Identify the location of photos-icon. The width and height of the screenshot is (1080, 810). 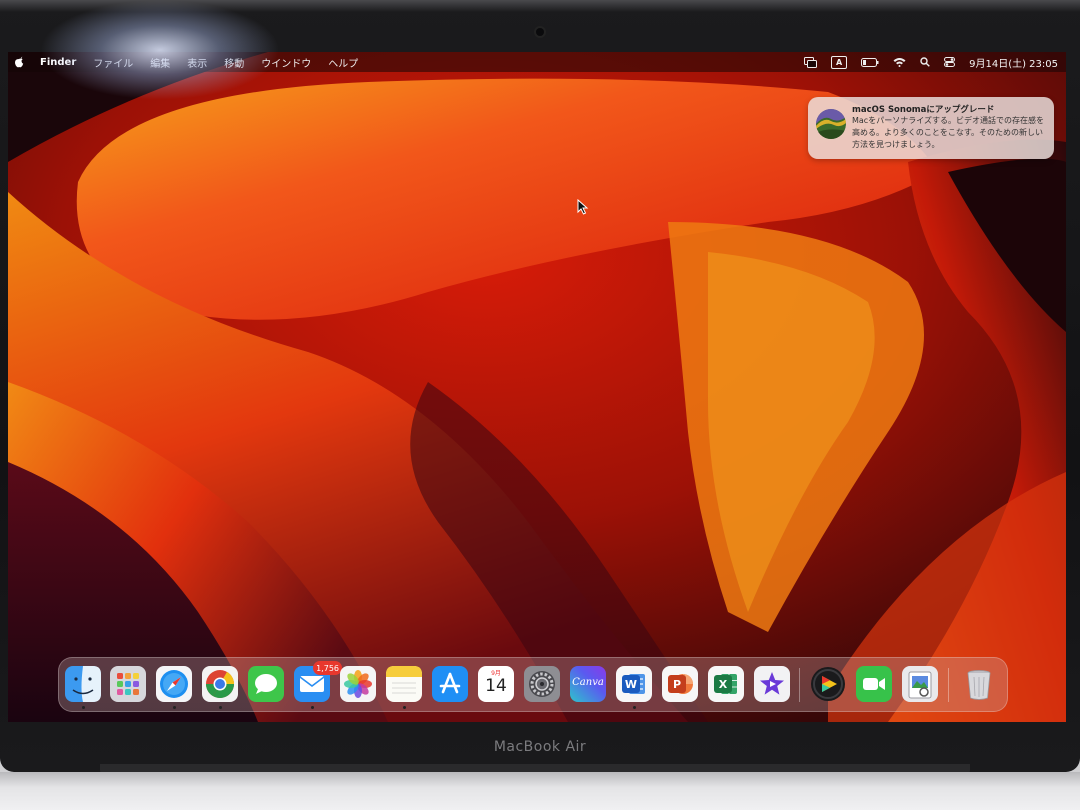
(358, 684).